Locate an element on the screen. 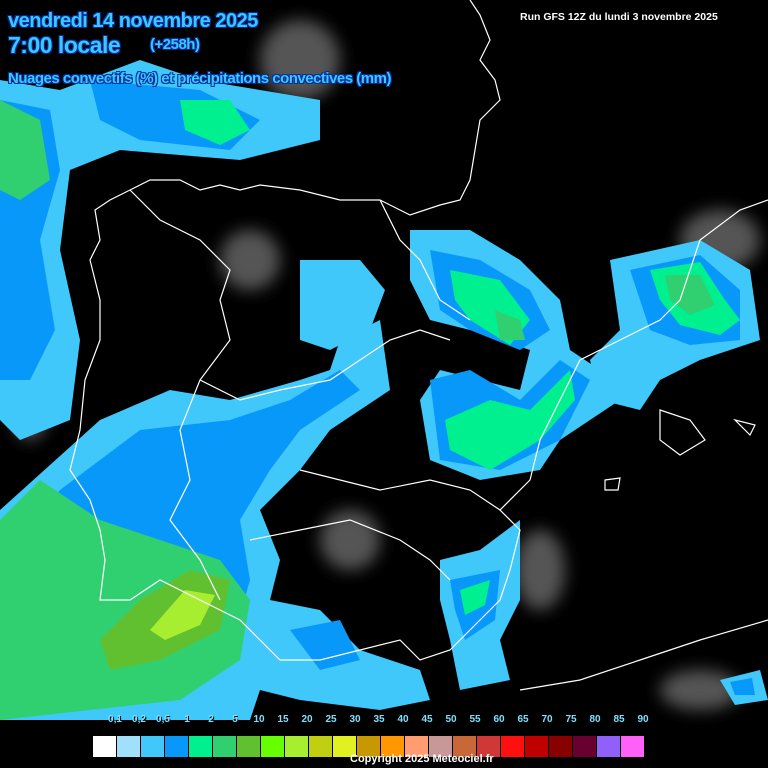 This screenshot has height=768, width=768. legend-label: 35 is located at coordinates (379, 719).